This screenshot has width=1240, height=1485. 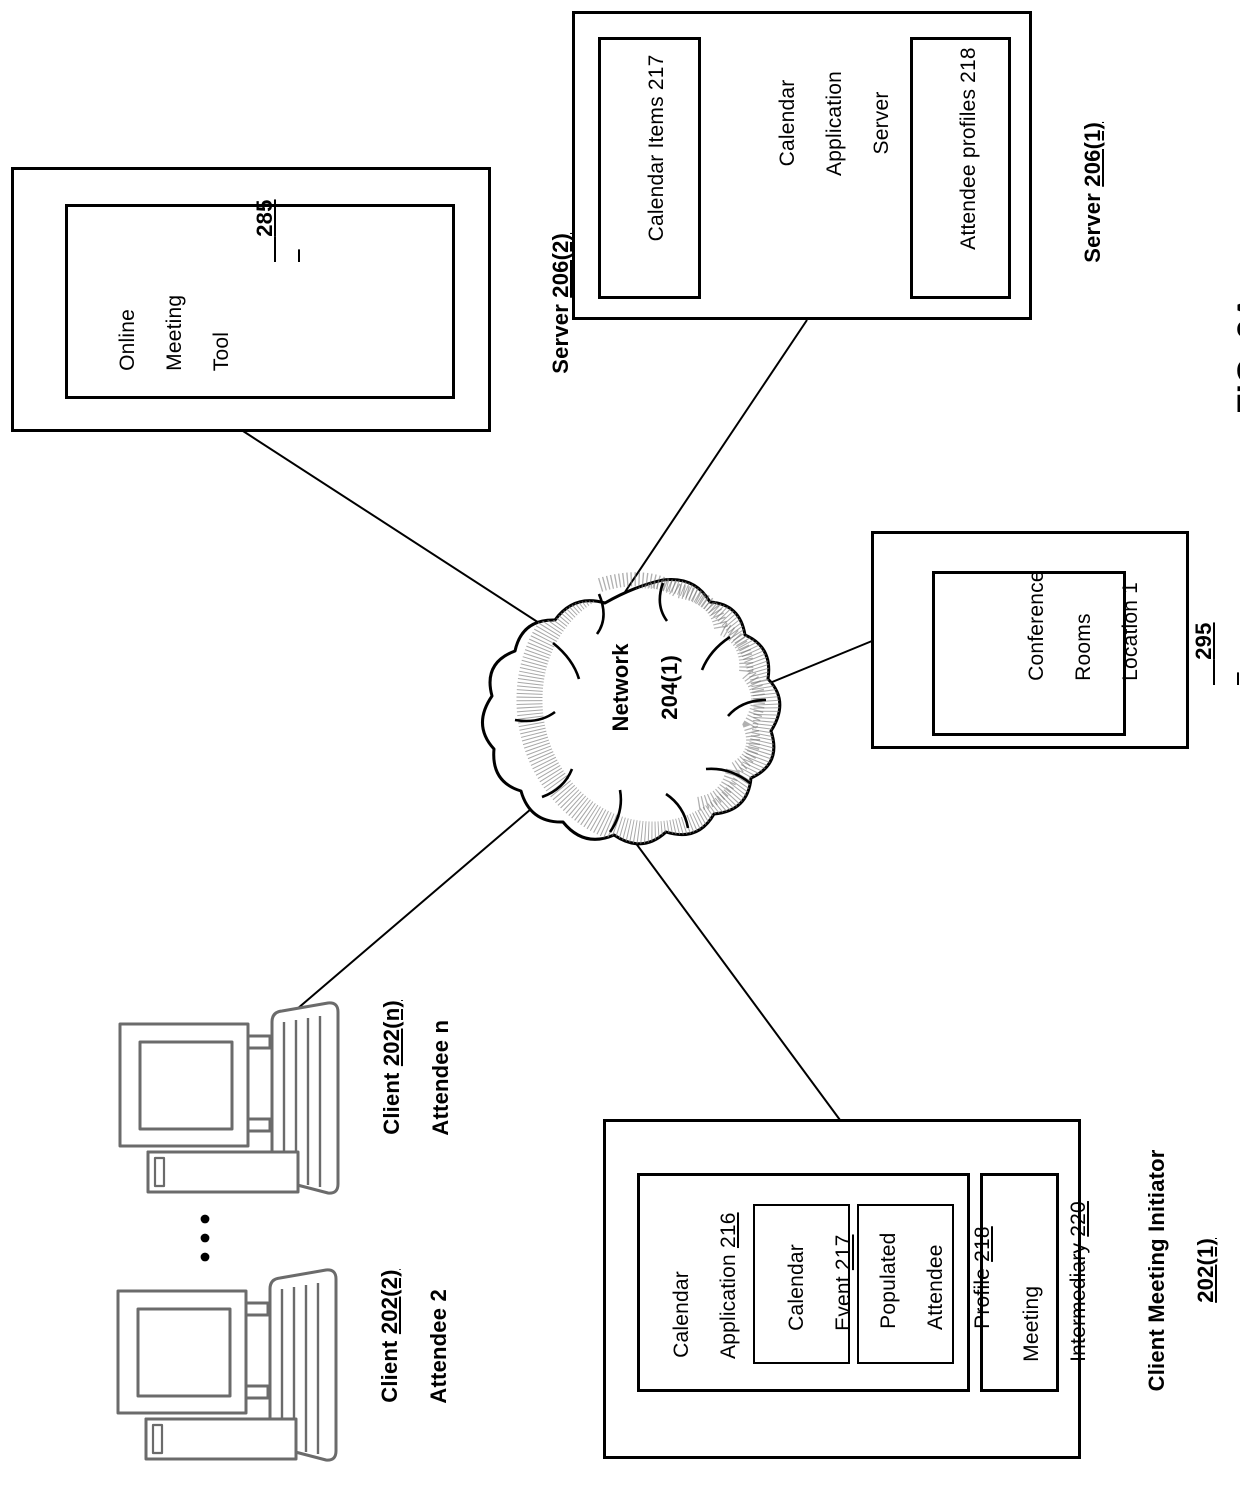 I want to click on connector-server2062-to-network, so click(x=406, y=537).